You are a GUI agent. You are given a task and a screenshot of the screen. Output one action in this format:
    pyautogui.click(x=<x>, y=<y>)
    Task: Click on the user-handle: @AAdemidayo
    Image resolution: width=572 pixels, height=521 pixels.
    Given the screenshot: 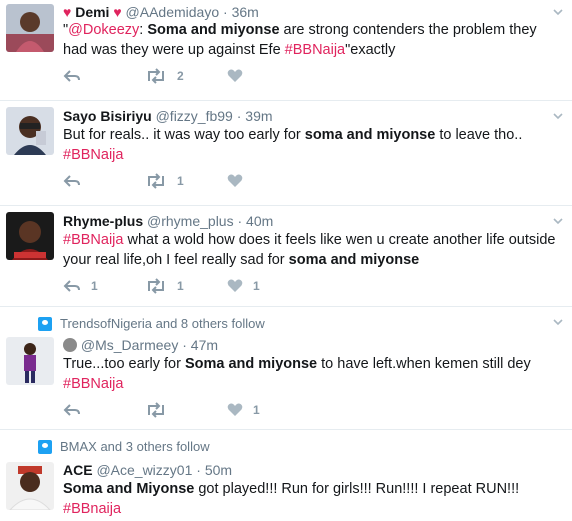 What is the action you would take?
    pyautogui.click(x=173, y=12)
    